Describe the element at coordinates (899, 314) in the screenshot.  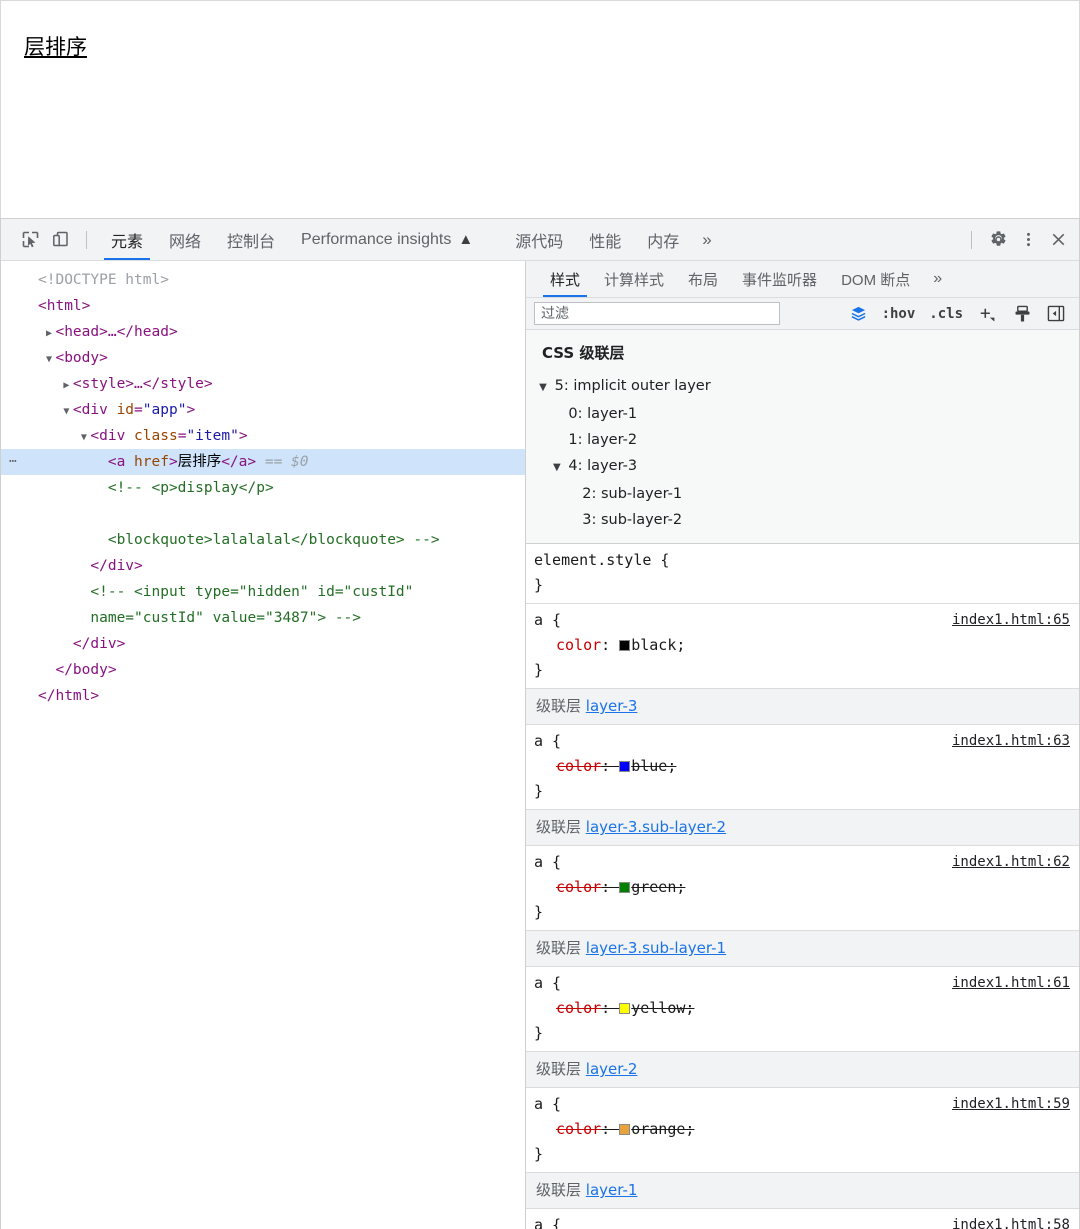
I see `hov-toggle-button: :hov` at that location.